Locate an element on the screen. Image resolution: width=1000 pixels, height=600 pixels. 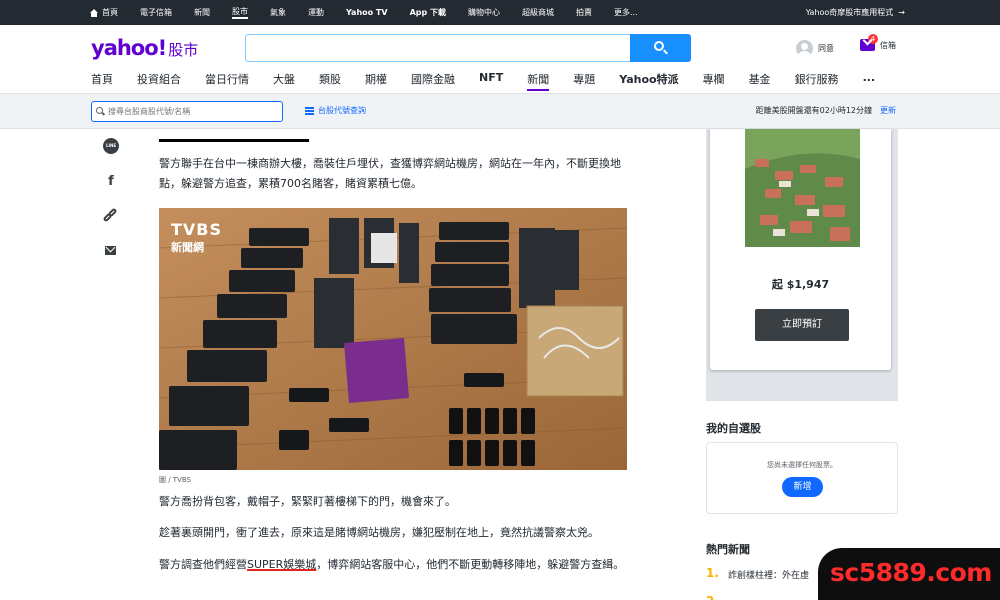
tvbs-logo: TVBS 新聞網 is located at coordinates (197, 237).